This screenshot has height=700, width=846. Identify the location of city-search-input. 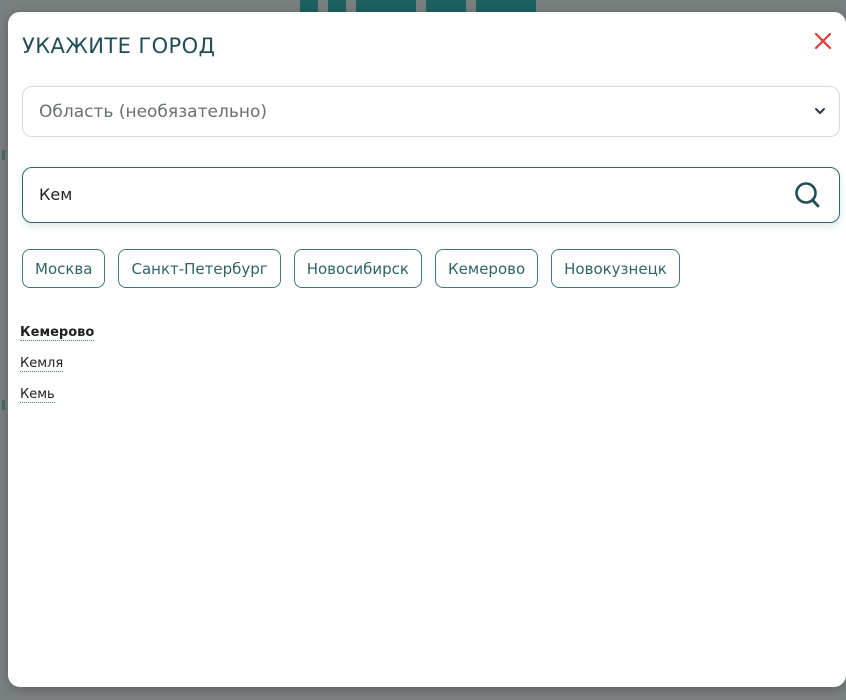
(409, 194).